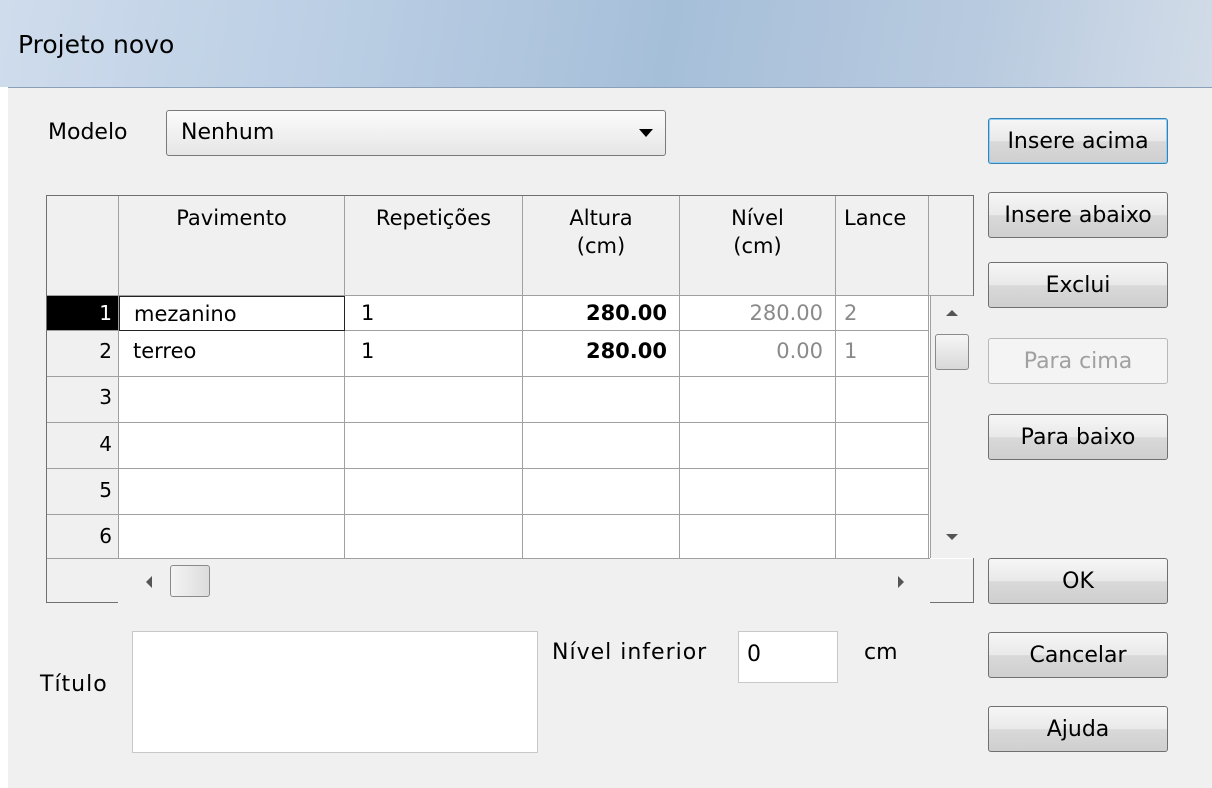  What do you see at coordinates (758, 313) in the screenshot?
I see `cell-nivel: 280.00` at bounding box center [758, 313].